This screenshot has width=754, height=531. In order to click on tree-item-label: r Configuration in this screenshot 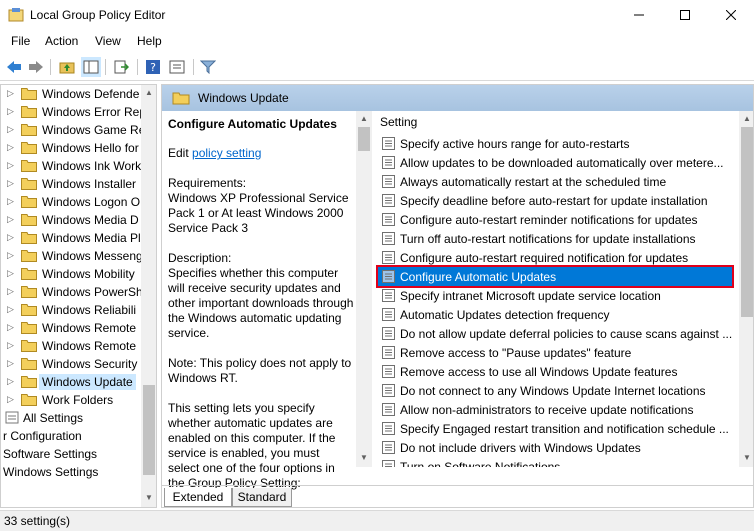, I will do `click(42, 436)`.